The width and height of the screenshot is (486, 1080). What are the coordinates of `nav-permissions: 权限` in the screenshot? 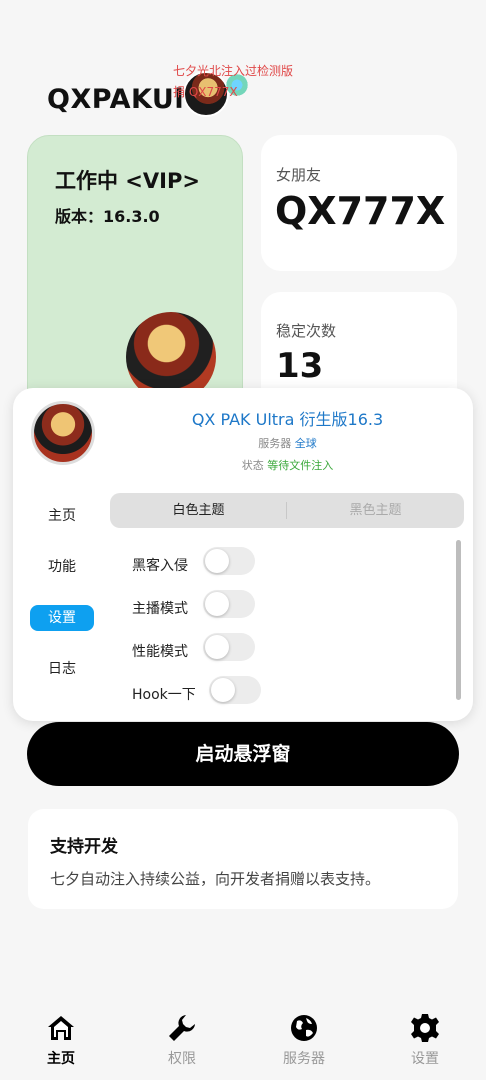 It's located at (182, 1040).